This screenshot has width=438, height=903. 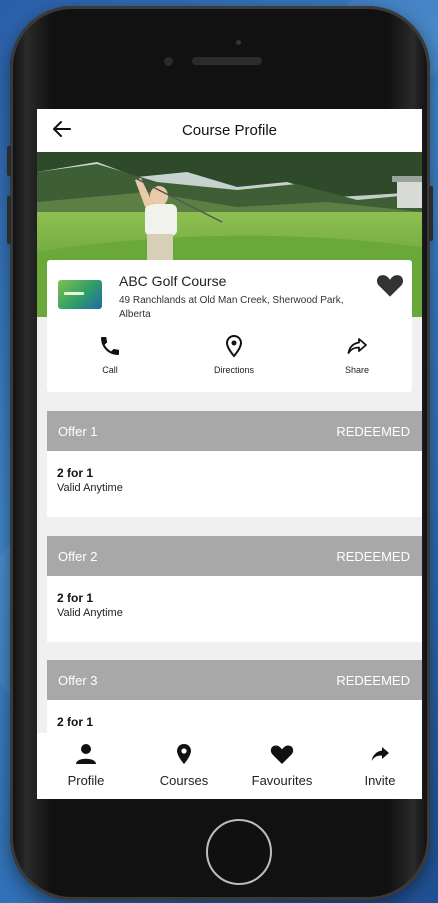 I want to click on offer-header: Offer 2 REDEEMED, so click(x=234, y=556).